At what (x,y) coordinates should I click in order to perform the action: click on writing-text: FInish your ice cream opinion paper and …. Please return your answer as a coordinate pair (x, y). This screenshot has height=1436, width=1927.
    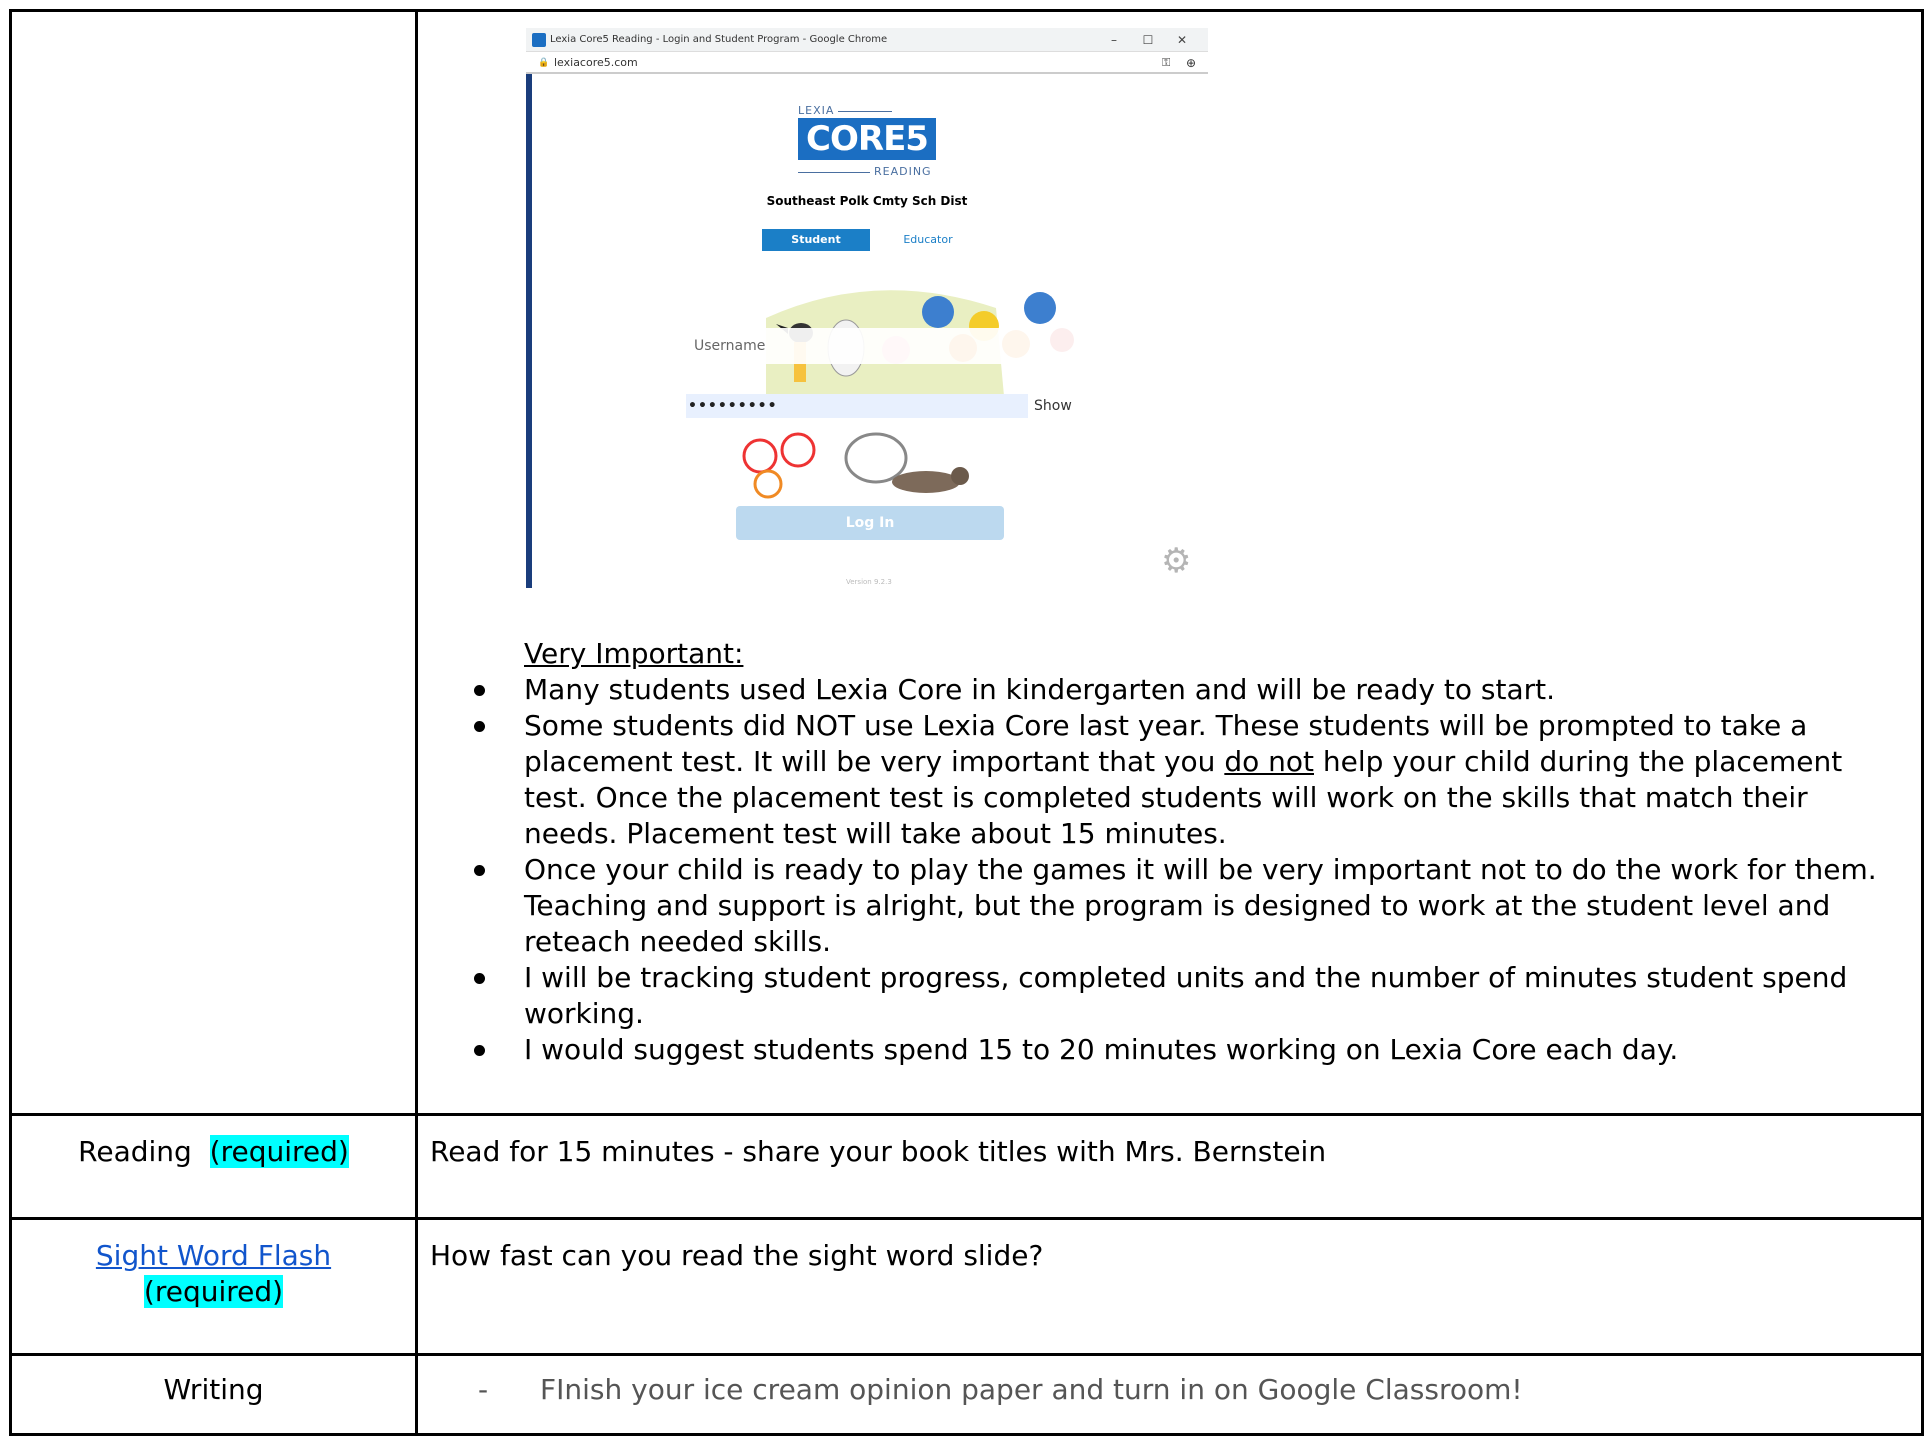
    Looking at the image, I should click on (1031, 1389).